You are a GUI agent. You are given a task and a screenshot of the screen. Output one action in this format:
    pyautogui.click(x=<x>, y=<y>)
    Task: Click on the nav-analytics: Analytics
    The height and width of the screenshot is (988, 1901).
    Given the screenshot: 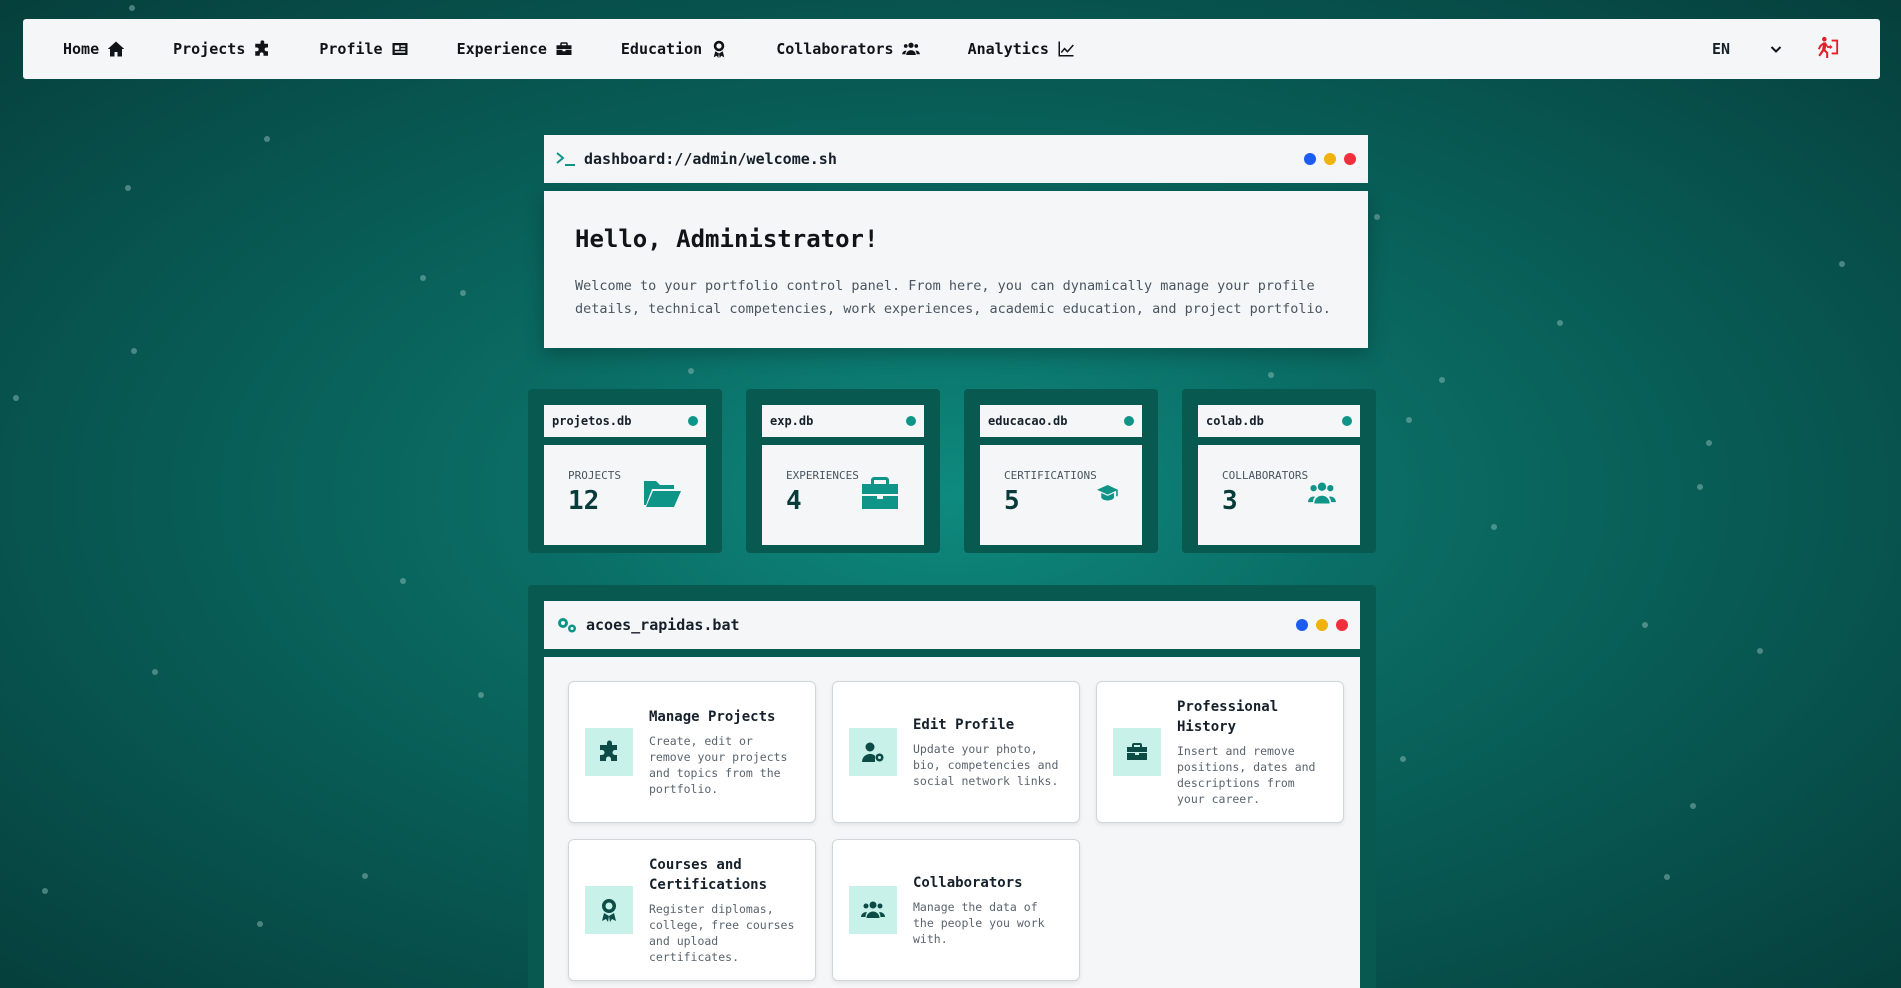 What is the action you would take?
    pyautogui.click(x=1021, y=49)
    